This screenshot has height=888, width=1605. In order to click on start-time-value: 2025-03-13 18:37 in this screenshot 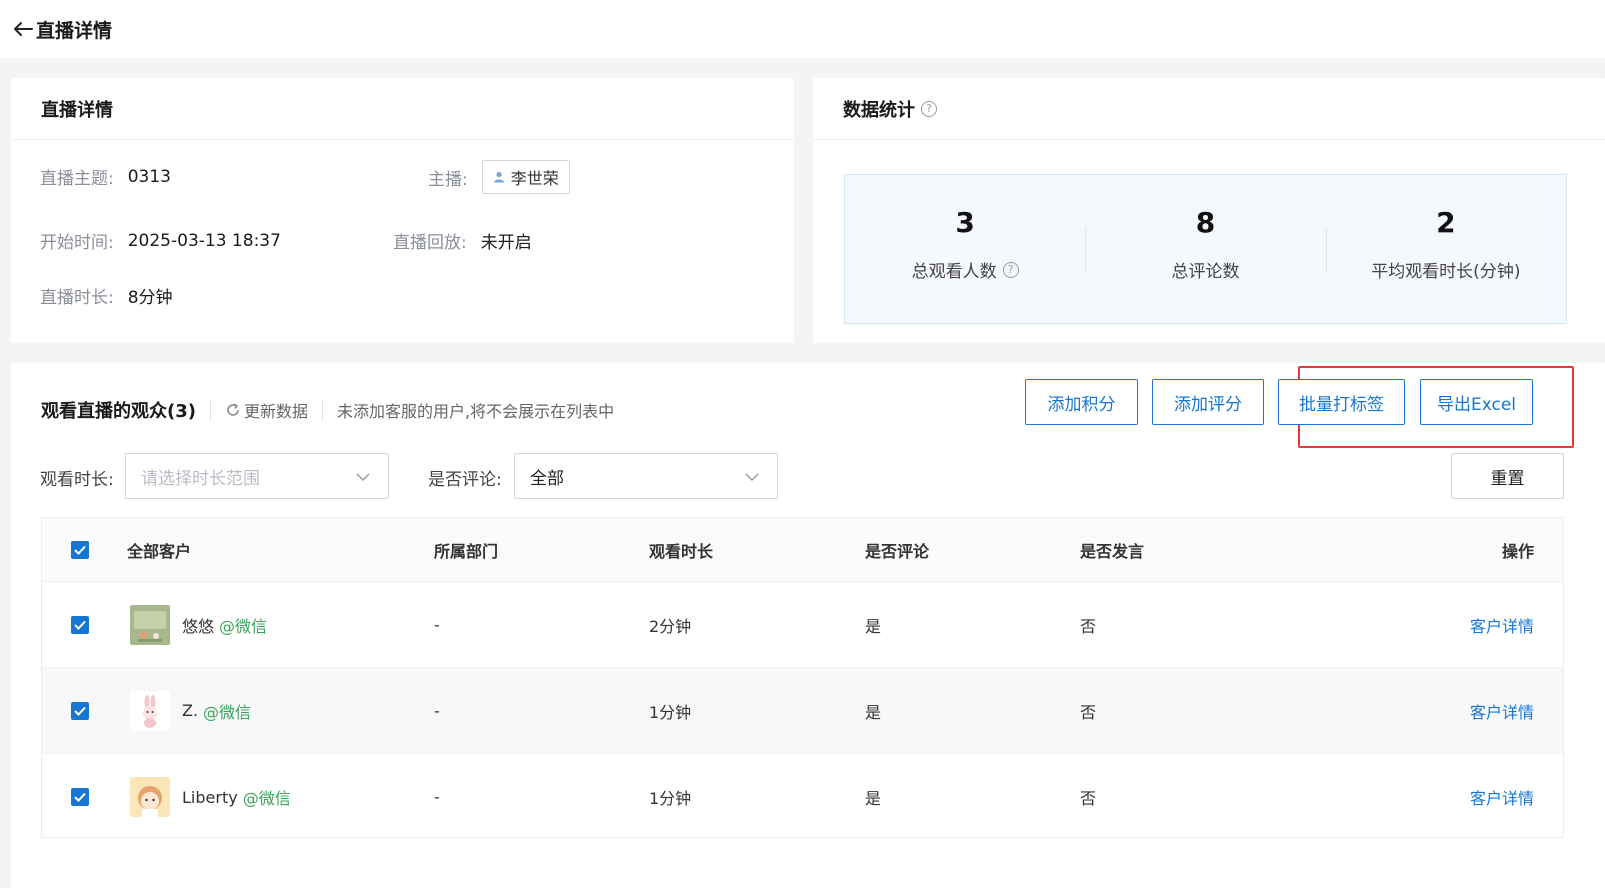, I will do `click(204, 240)`.